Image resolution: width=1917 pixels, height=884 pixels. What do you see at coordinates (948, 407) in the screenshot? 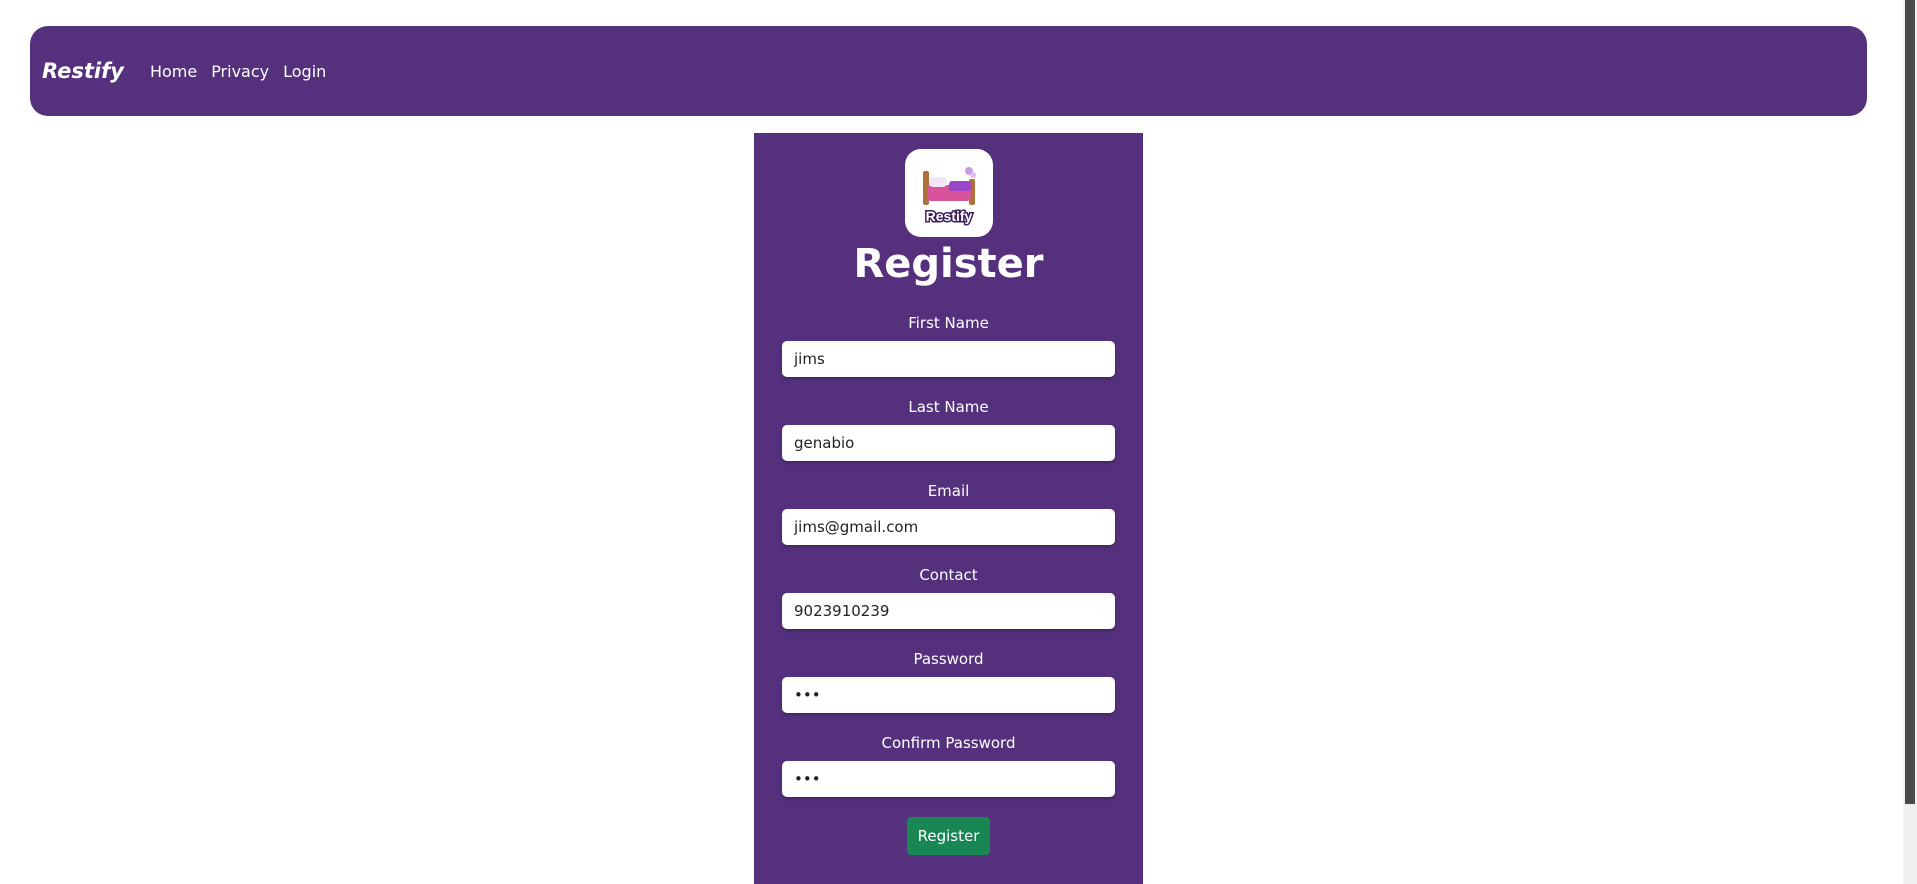
I see `last-name-label: Last Name` at bounding box center [948, 407].